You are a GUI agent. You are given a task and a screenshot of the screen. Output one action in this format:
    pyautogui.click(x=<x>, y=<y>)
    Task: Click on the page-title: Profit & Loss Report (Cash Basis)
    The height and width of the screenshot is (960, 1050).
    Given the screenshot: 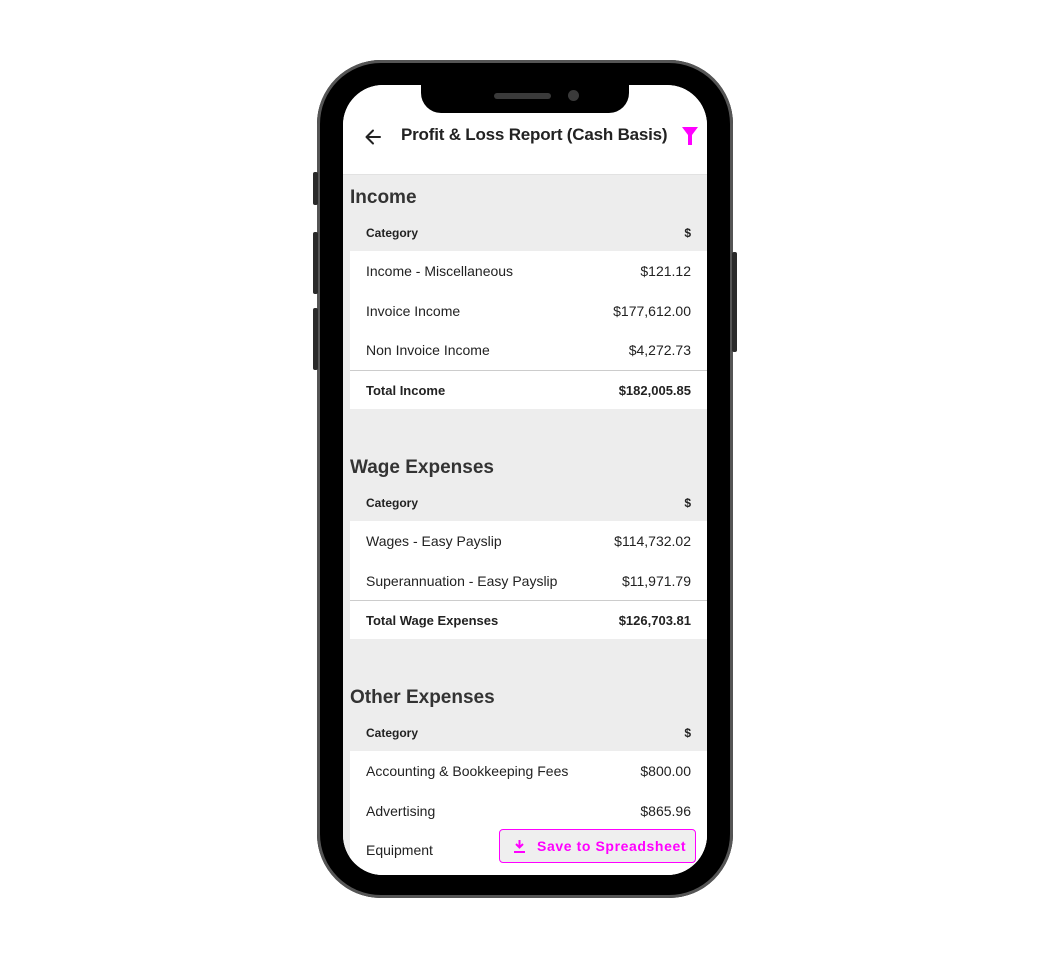 What is the action you would take?
    pyautogui.click(x=534, y=134)
    